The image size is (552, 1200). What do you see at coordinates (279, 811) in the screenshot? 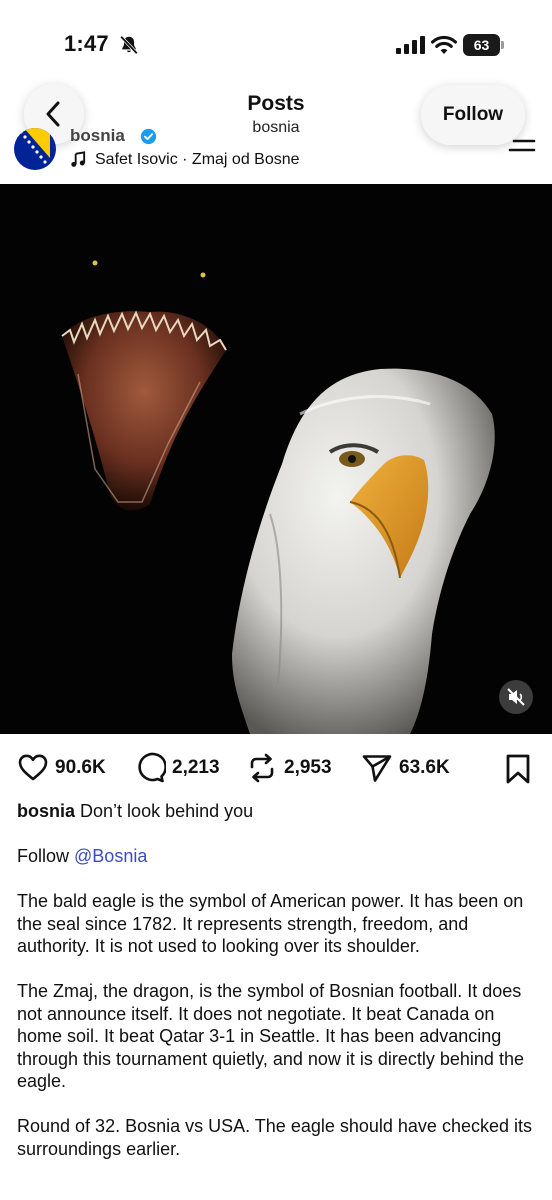
I see `caption-headline: bosnia Don’t look behind you` at bounding box center [279, 811].